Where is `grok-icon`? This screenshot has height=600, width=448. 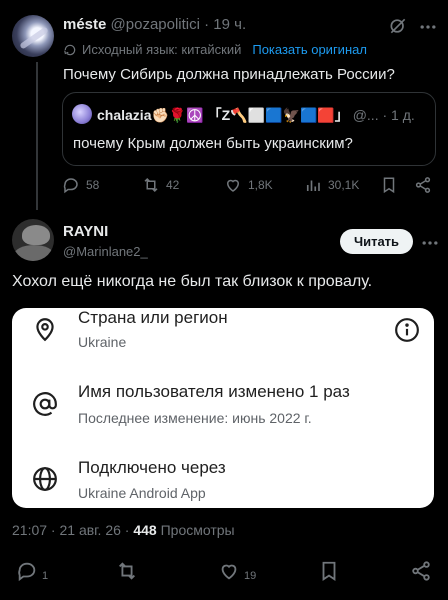
grok-icon is located at coordinates (398, 26).